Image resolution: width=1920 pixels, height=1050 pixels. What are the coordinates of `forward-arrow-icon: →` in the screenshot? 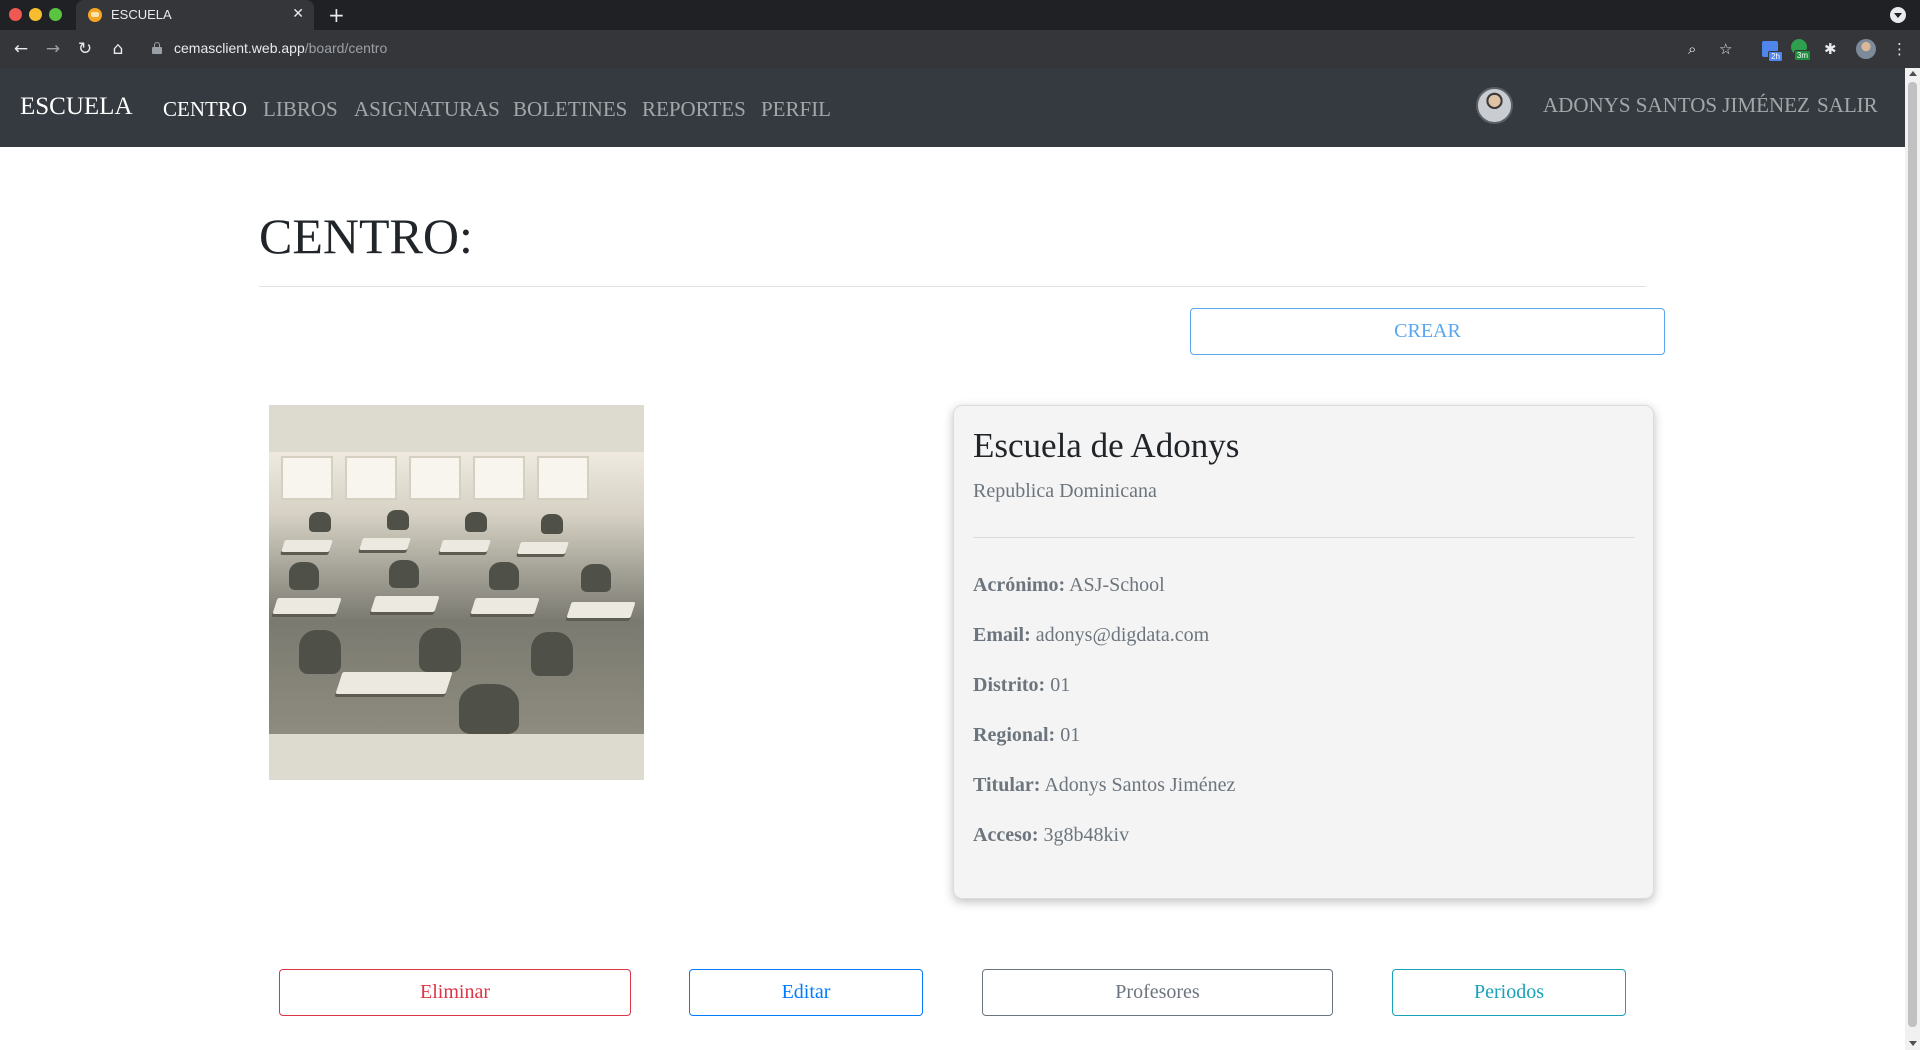 It's located at (53, 49).